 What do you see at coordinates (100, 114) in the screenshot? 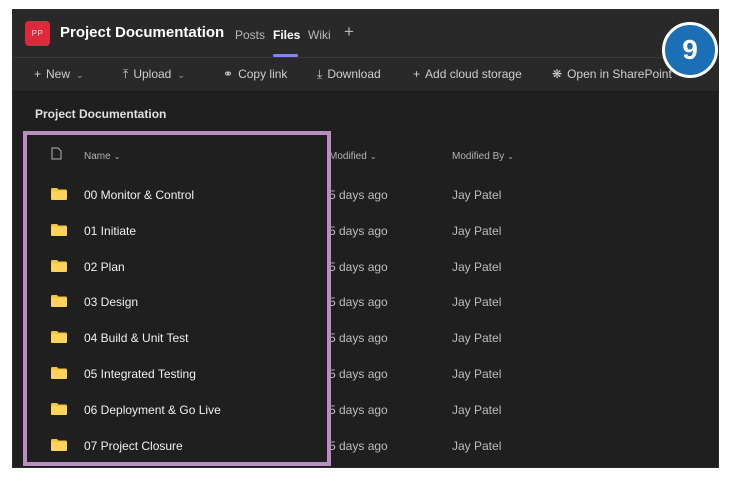
I see `breadcrumb: Project Documentation` at bounding box center [100, 114].